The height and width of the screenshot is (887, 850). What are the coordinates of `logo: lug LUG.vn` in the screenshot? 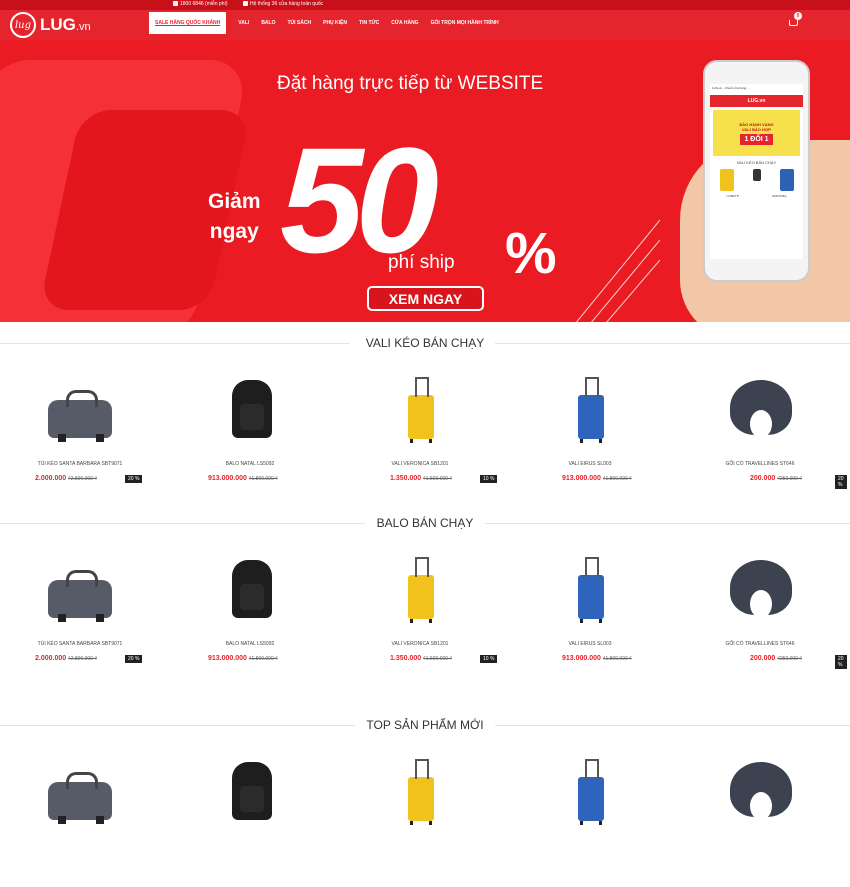 It's located at (50, 25).